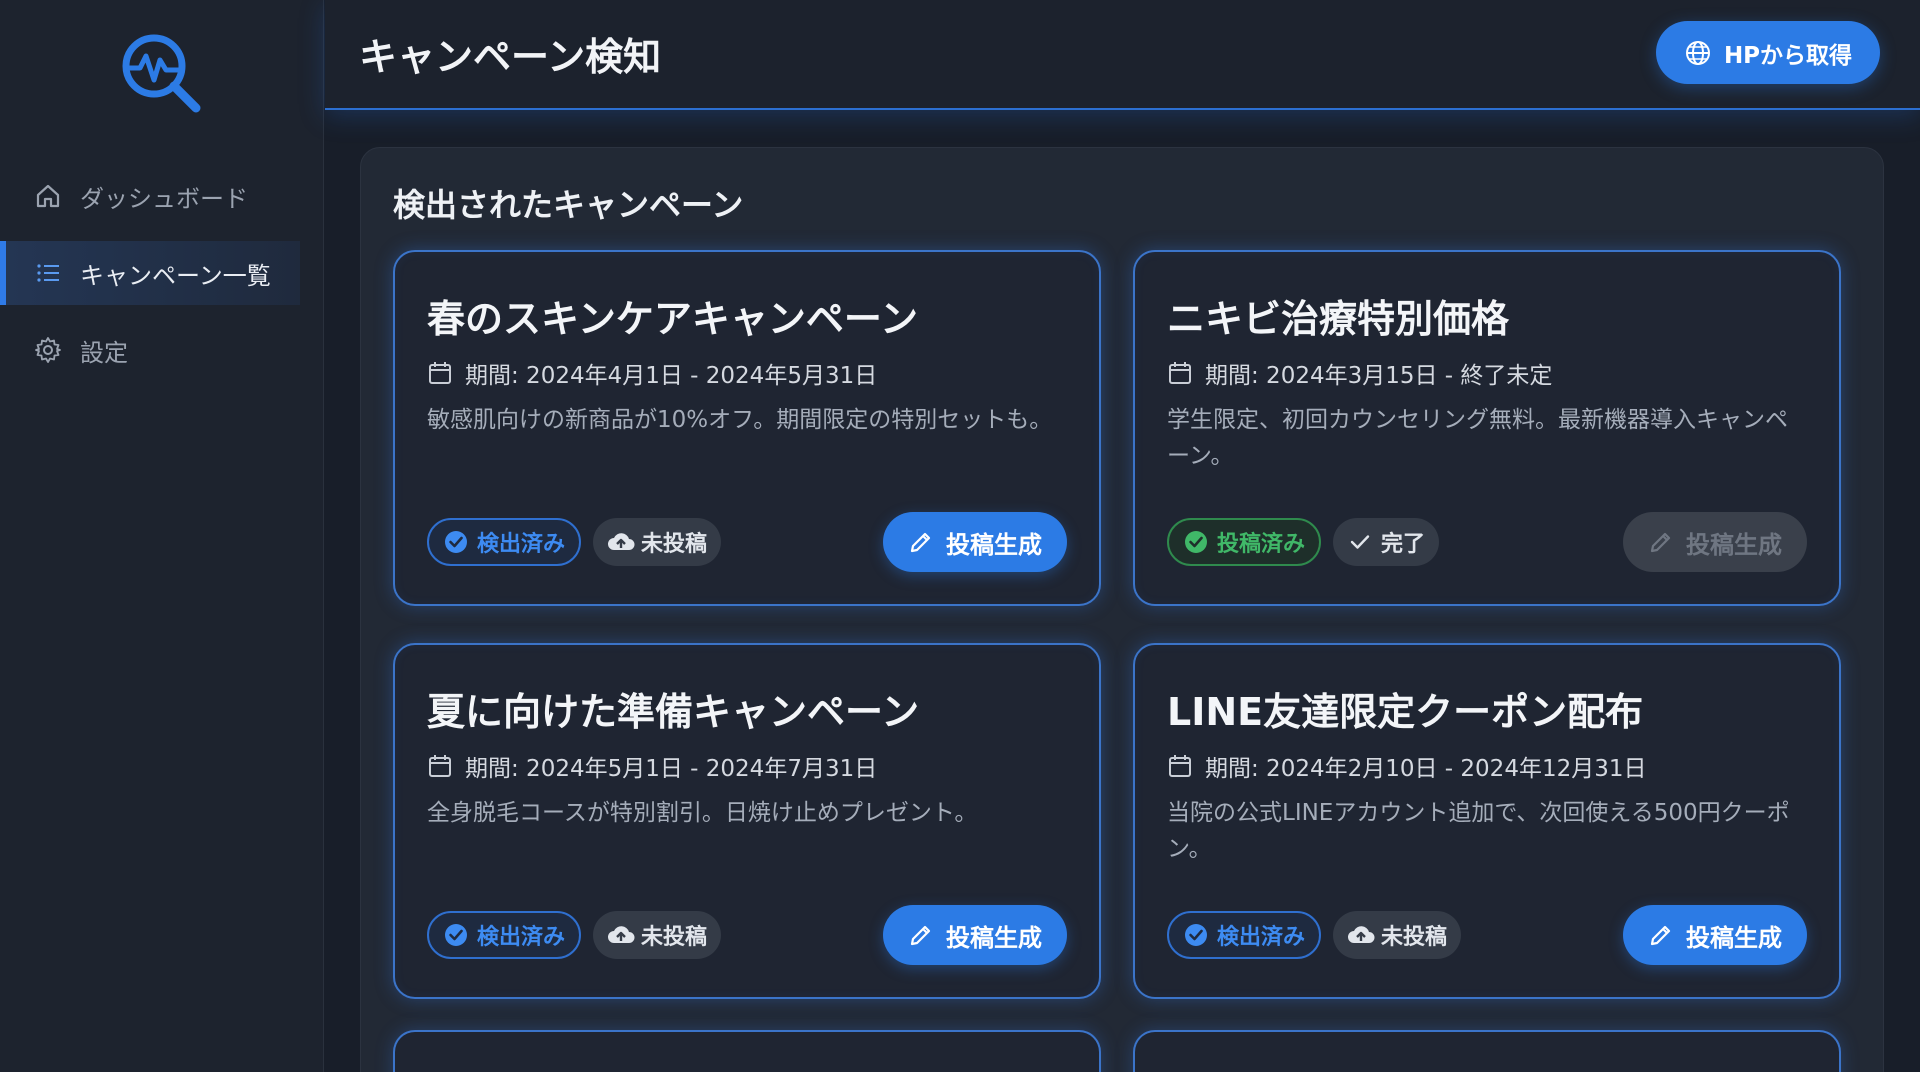 Image resolution: width=1920 pixels, height=1072 pixels. Describe the element at coordinates (671, 376) in the screenshot. I see `campaign-period-text: 期間: 2024年4月1日 - 2024年5月31日` at that location.